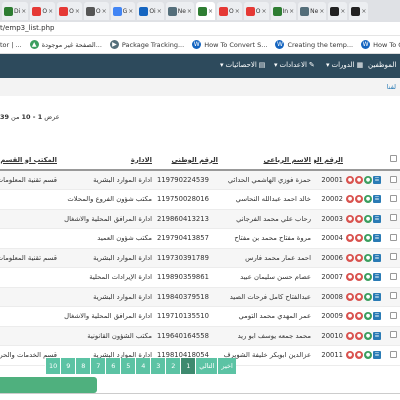  I want to click on header-department: الادارة, so click(107, 160).